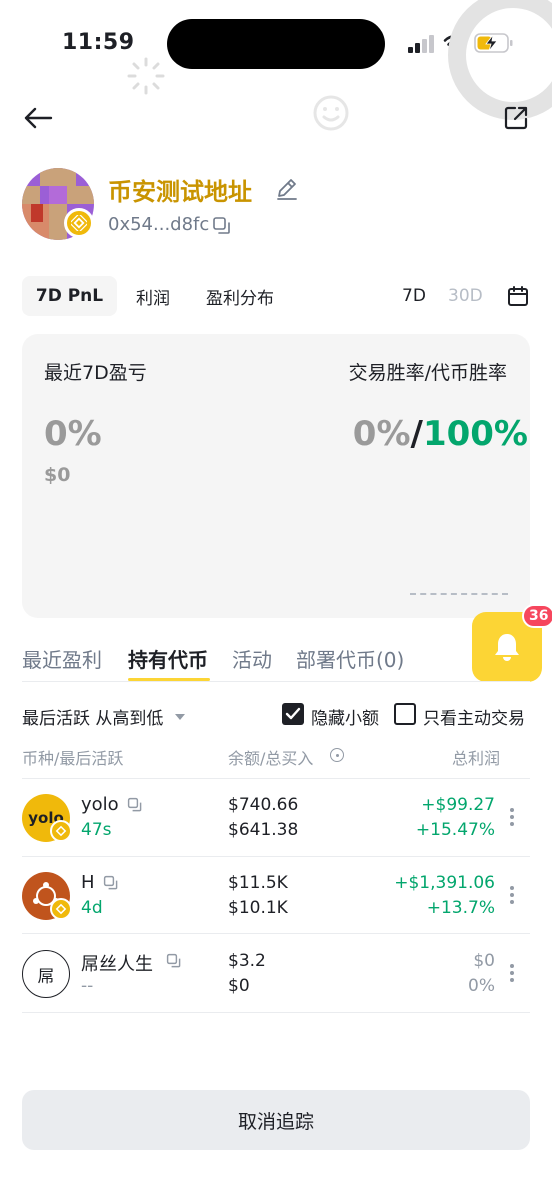 The height and width of the screenshot is (1200, 552). I want to click on win-rate-value: 0%/100%, so click(440, 434).